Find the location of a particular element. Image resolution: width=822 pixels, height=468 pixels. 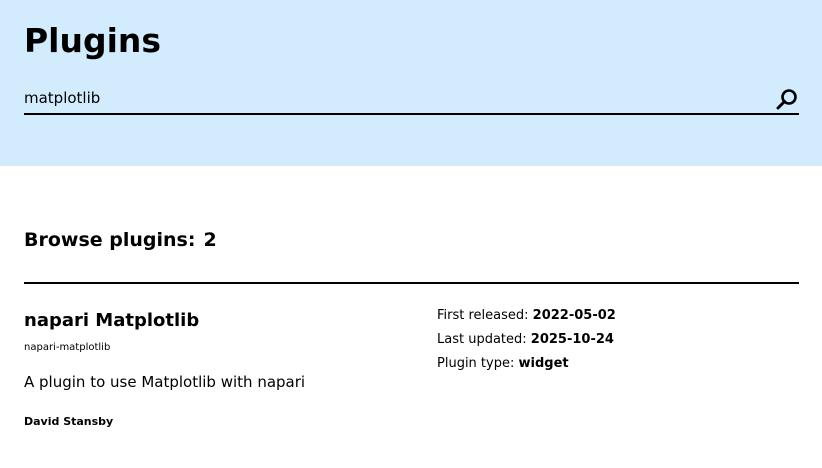

search-icon is located at coordinates (786, 99).